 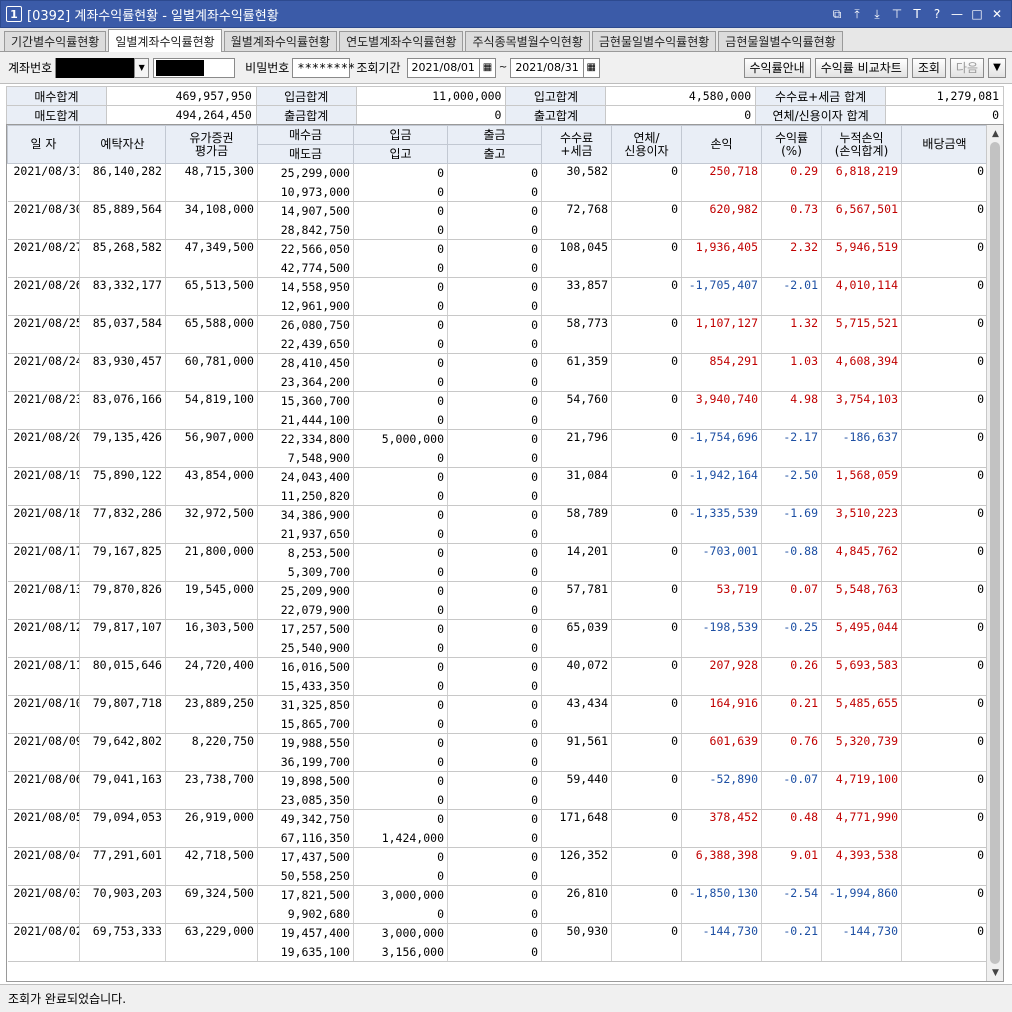 What do you see at coordinates (305, 154) in the screenshot?
I see `col-header-sell: 매도금` at bounding box center [305, 154].